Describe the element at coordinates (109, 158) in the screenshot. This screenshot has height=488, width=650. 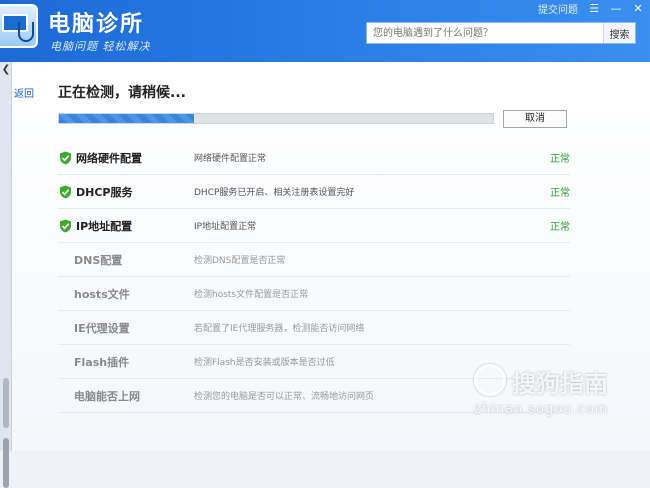
I see `check-name: 网络硬件配置` at that location.